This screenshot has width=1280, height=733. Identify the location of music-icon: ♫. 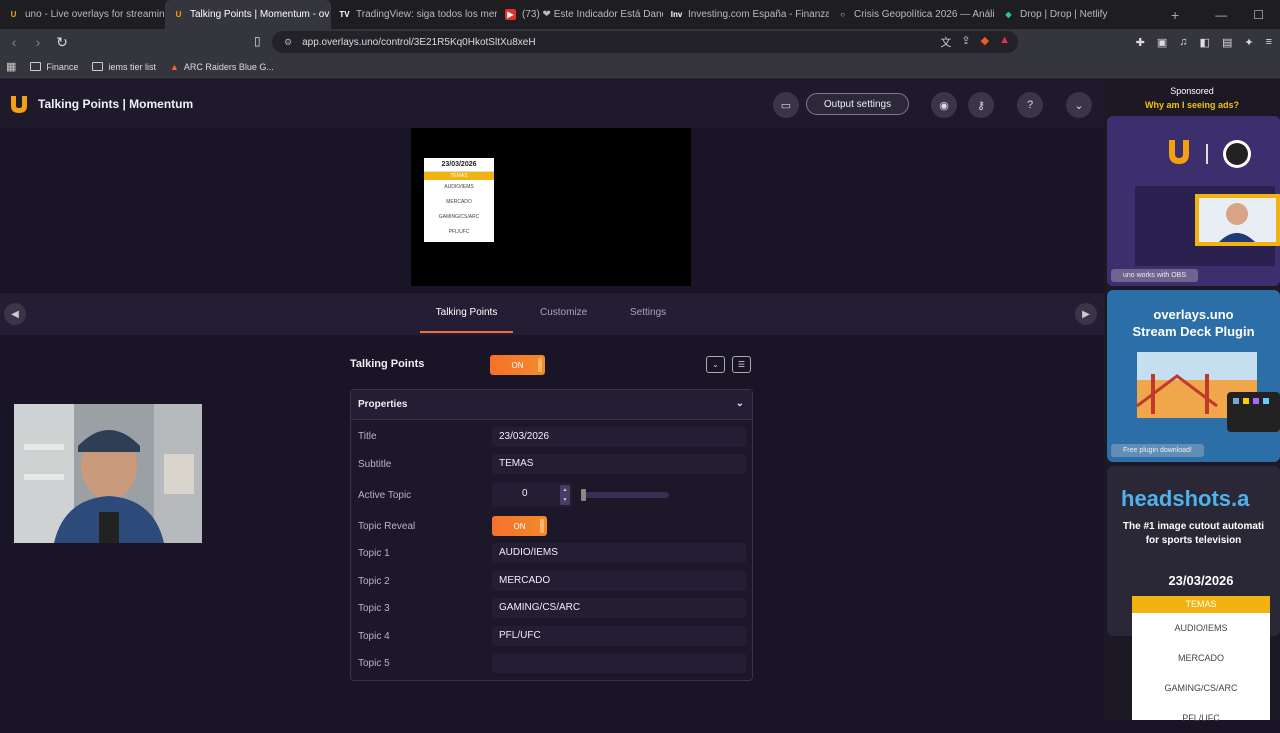
(1183, 42).